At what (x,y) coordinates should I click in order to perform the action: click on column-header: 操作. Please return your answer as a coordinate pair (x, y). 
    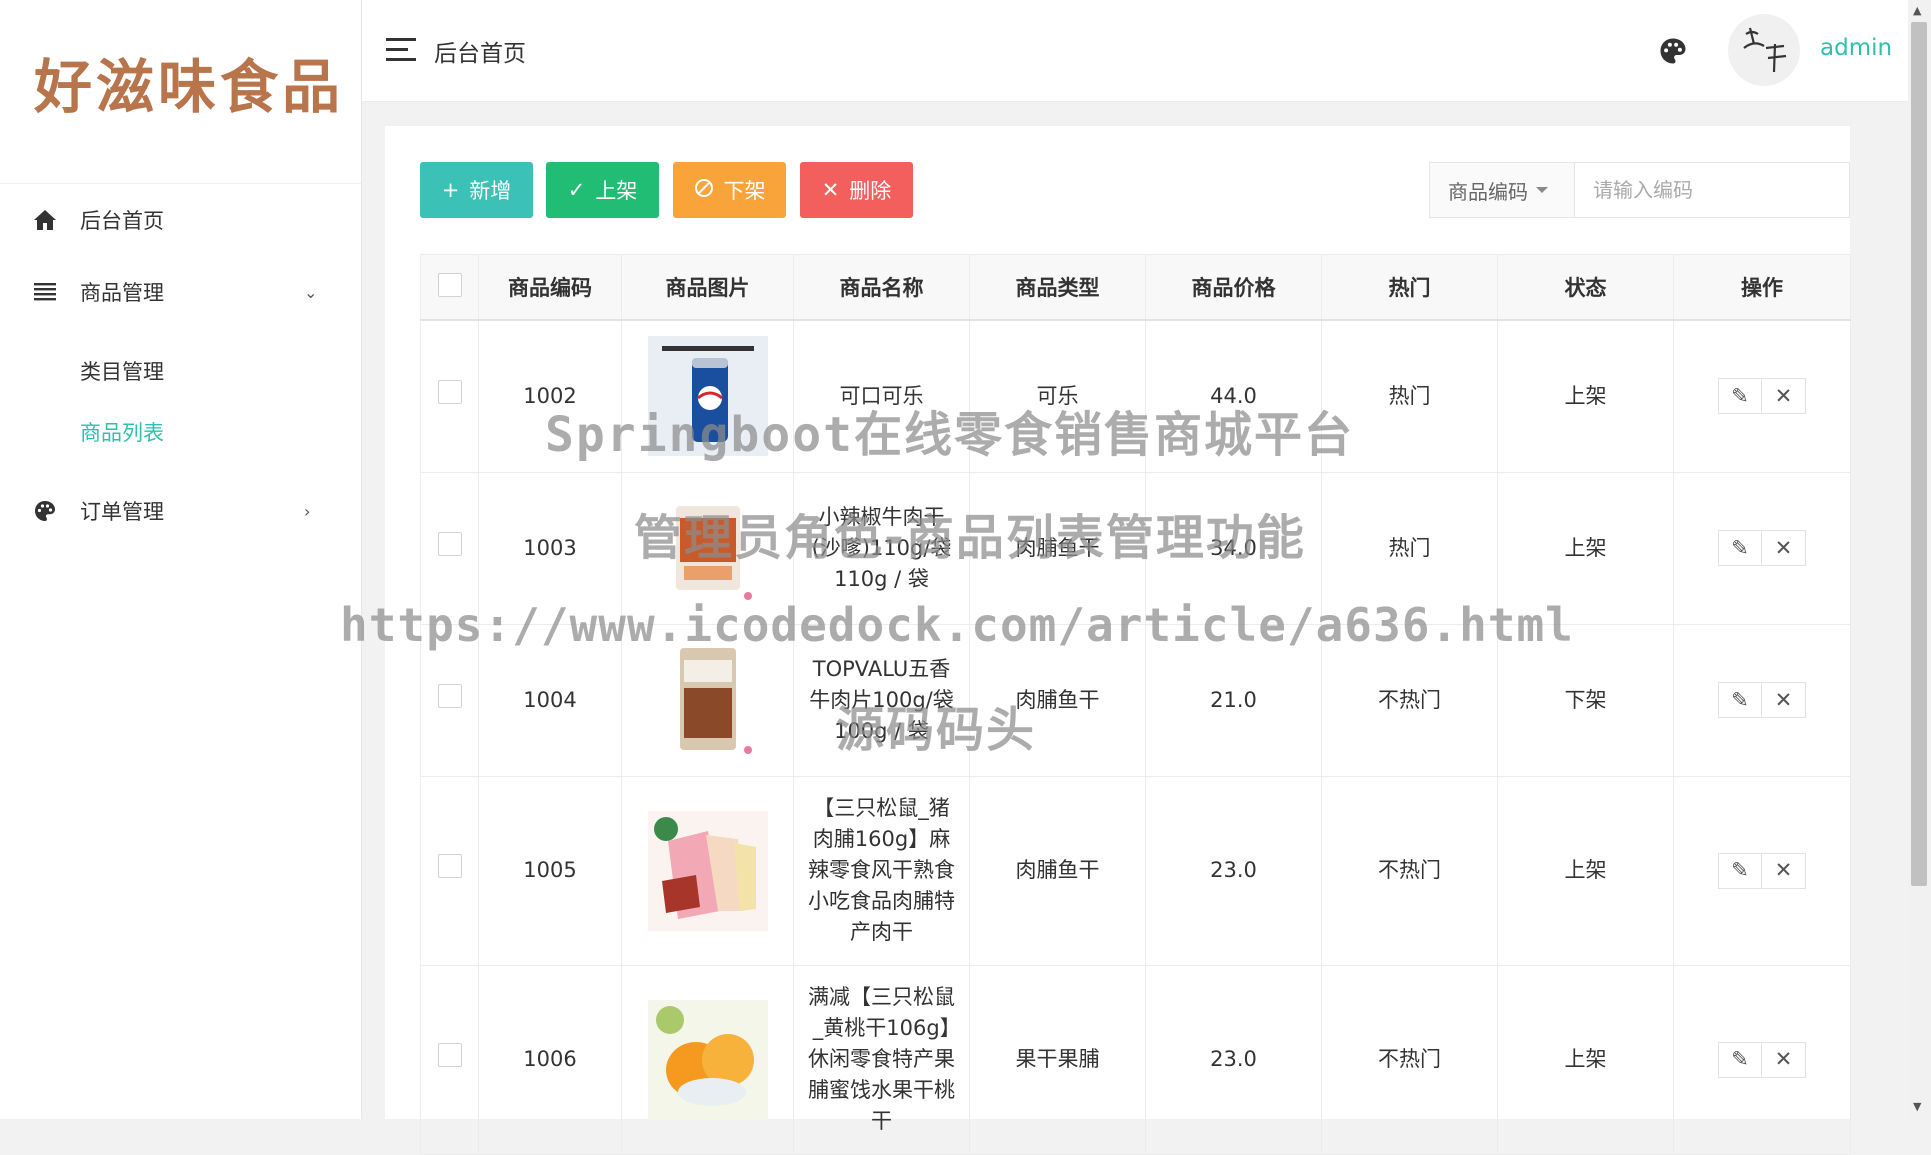
    Looking at the image, I should click on (1762, 287).